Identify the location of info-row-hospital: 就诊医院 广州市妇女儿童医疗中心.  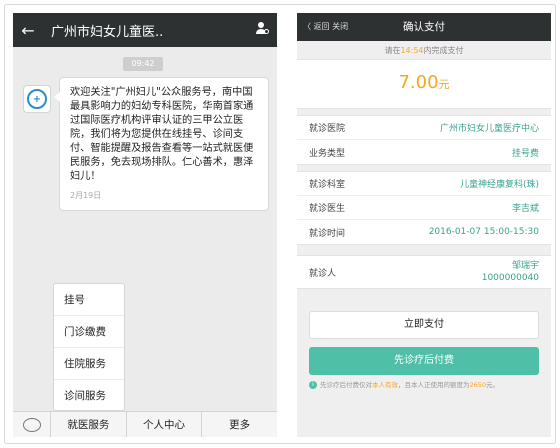
(424, 128).